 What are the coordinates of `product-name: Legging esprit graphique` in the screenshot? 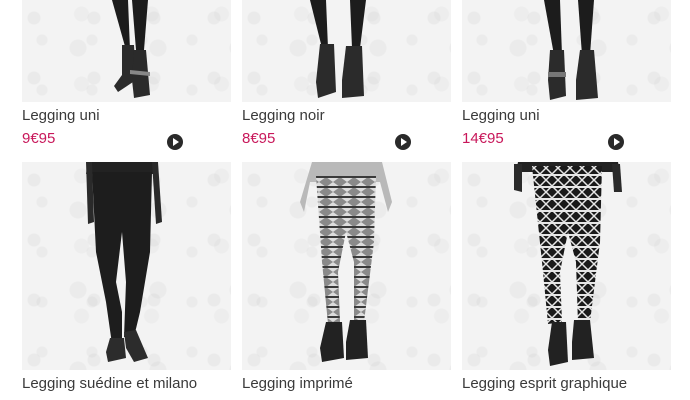 It's located at (544, 383).